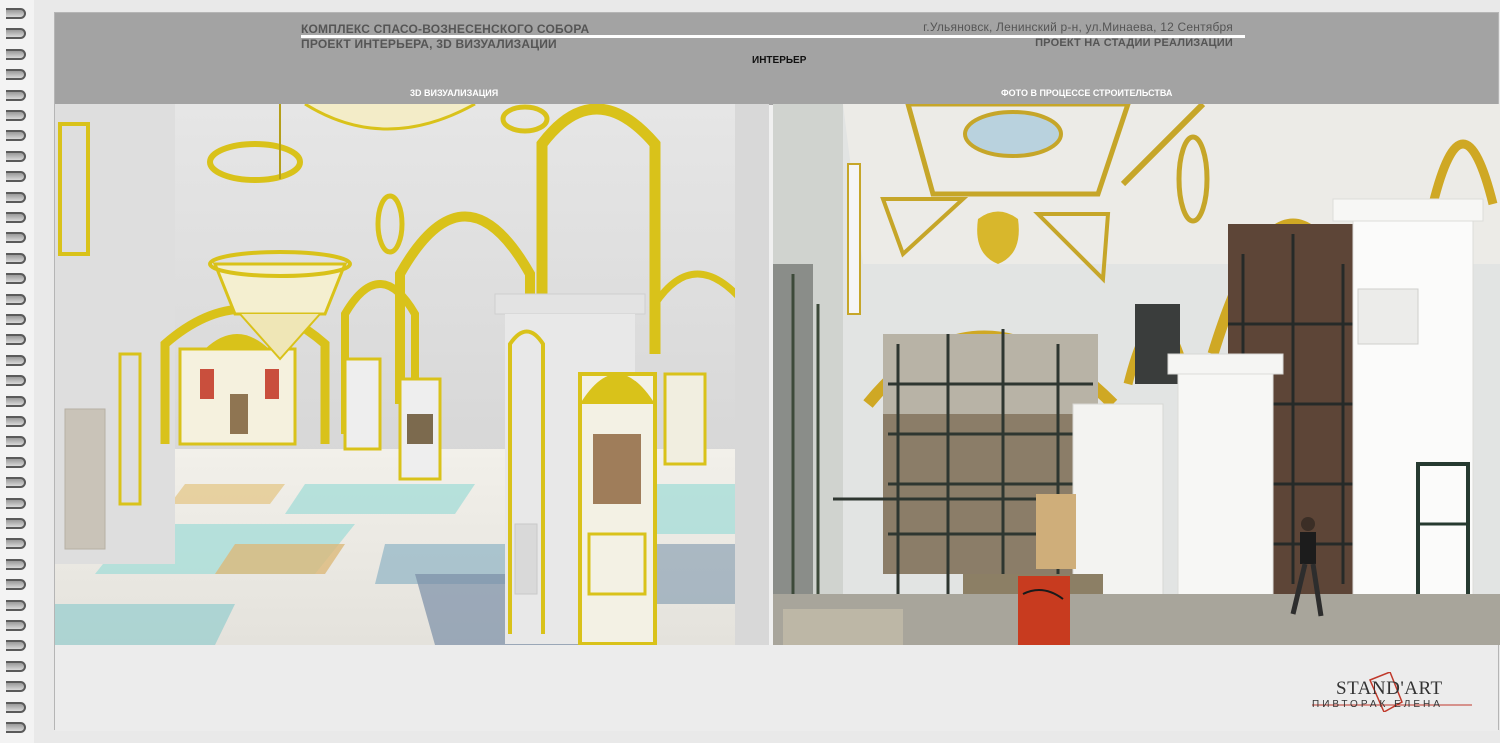  I want to click on project-status: ПРОЕКТ НА СТАДИИ РЕАЛИЗАЦИИ, so click(1134, 43).